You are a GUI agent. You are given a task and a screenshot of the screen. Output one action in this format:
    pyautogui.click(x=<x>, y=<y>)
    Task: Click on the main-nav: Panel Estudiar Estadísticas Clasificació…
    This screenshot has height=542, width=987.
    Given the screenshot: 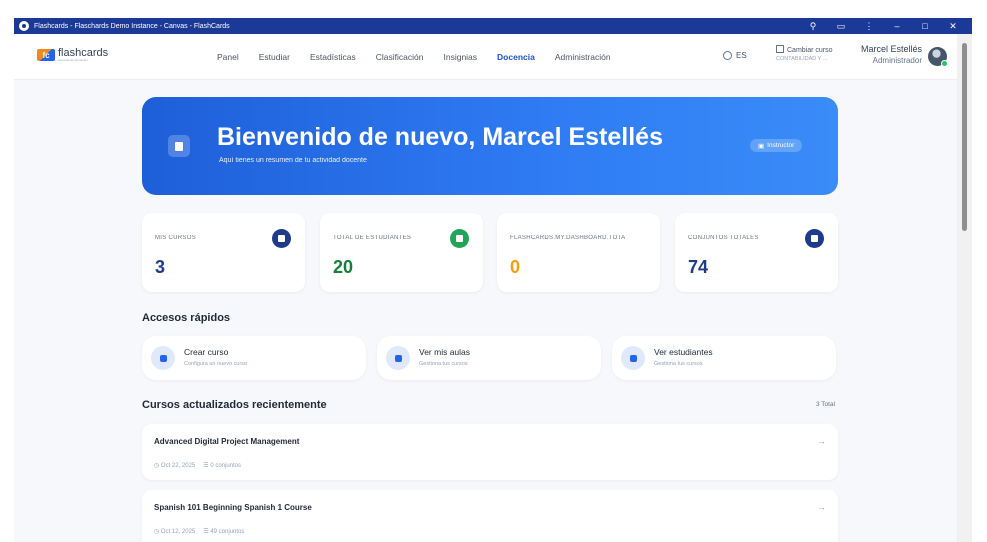 What is the action you would take?
    pyautogui.click(x=414, y=57)
    